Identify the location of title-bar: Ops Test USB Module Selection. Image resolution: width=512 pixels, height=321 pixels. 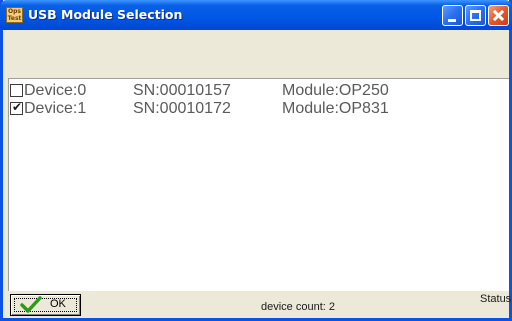
(256, 15).